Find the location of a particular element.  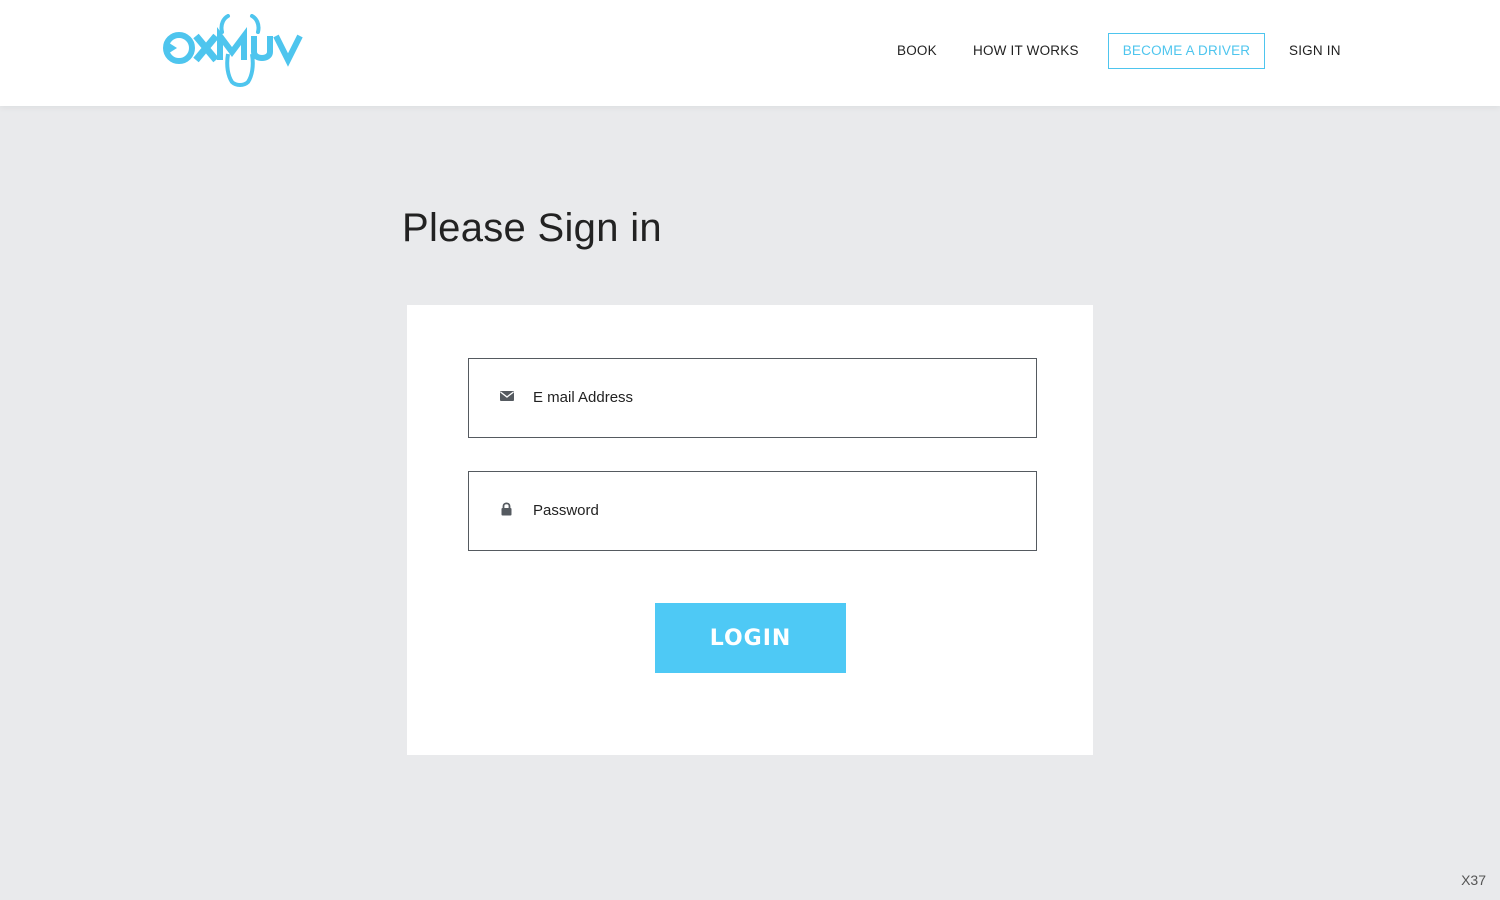

corner-tag: X37 is located at coordinates (1473, 880).